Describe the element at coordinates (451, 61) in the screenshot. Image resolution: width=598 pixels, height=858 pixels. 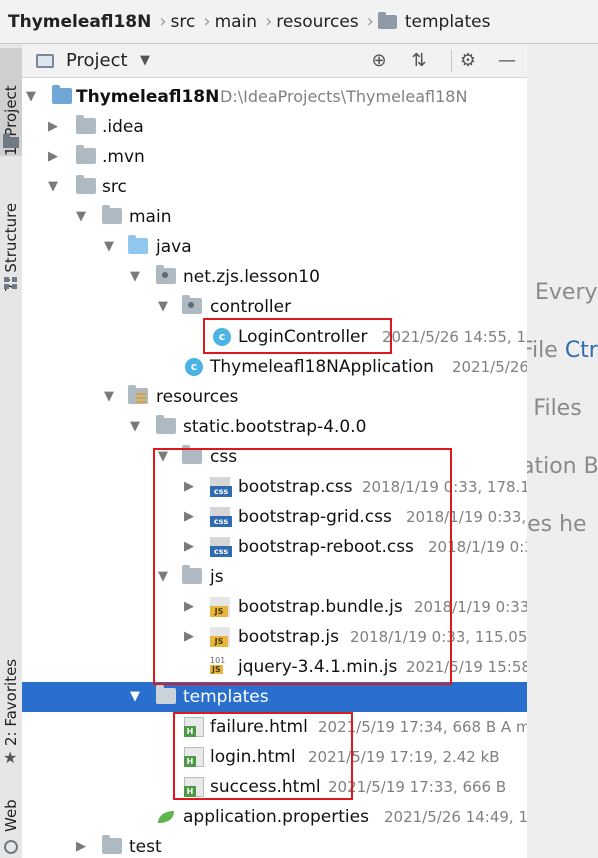
I see `divider` at that location.